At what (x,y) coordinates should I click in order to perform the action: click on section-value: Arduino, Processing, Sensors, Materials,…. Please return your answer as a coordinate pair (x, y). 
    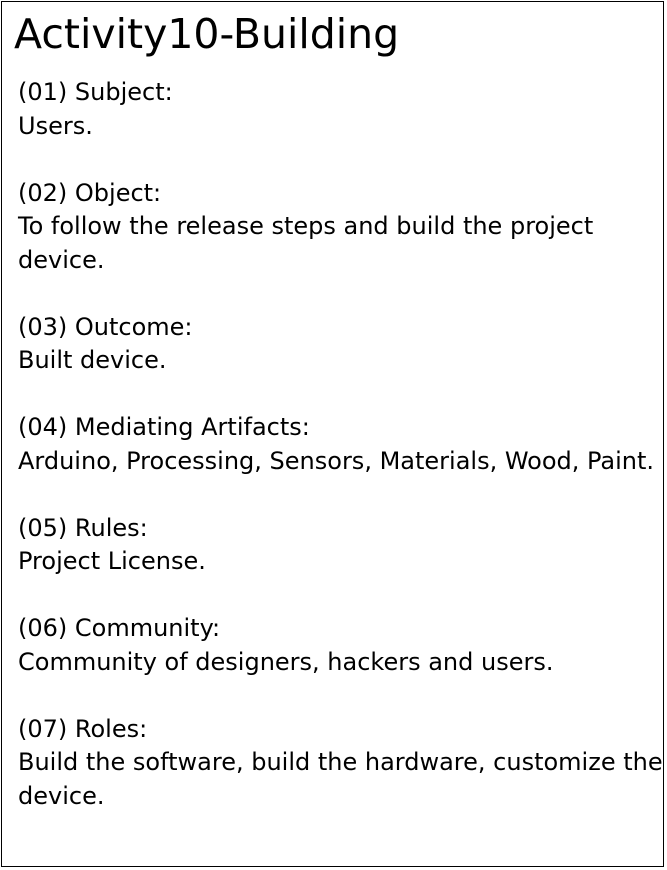
    Looking at the image, I should click on (336, 460).